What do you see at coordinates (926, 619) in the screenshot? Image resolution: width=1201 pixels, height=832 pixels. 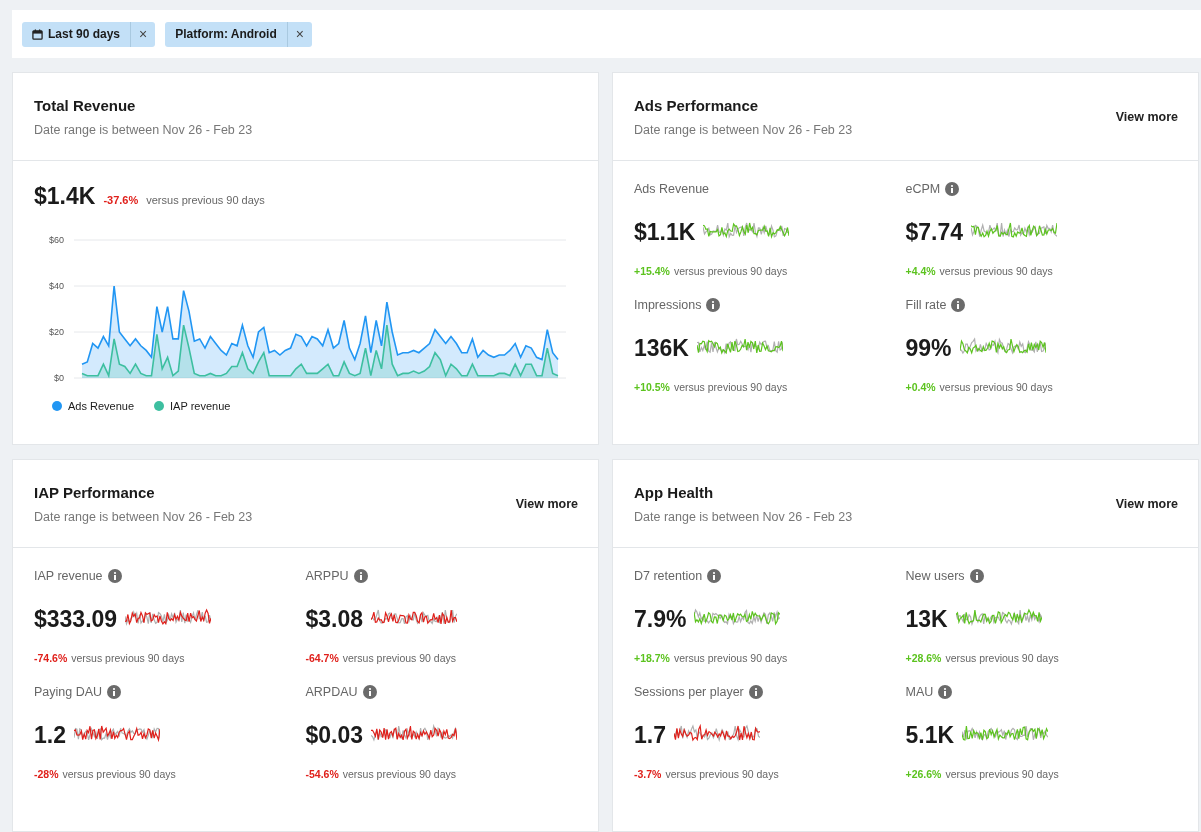 I see `metric-value: 13K` at bounding box center [926, 619].